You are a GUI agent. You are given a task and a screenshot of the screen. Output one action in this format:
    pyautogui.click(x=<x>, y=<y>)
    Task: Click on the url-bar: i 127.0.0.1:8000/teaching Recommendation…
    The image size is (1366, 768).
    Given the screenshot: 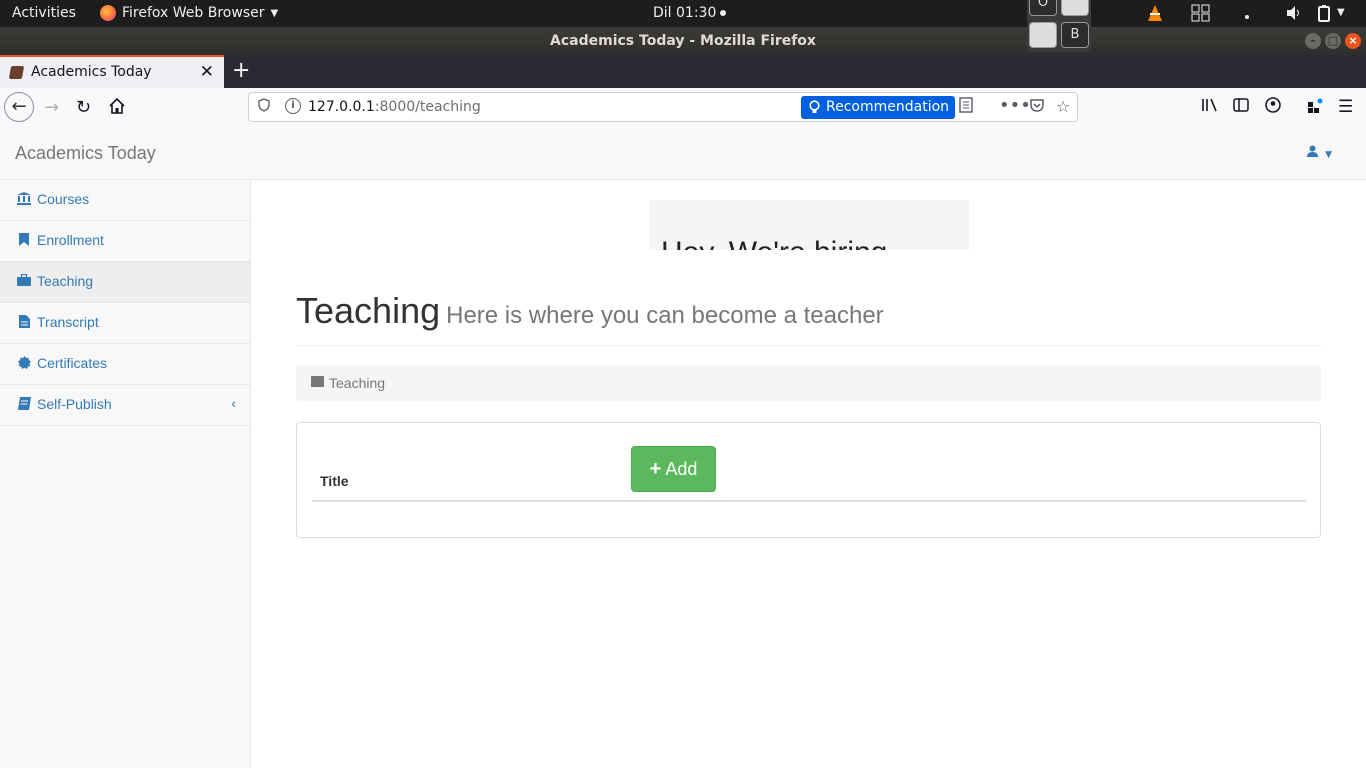 What is the action you would take?
    pyautogui.click(x=663, y=107)
    